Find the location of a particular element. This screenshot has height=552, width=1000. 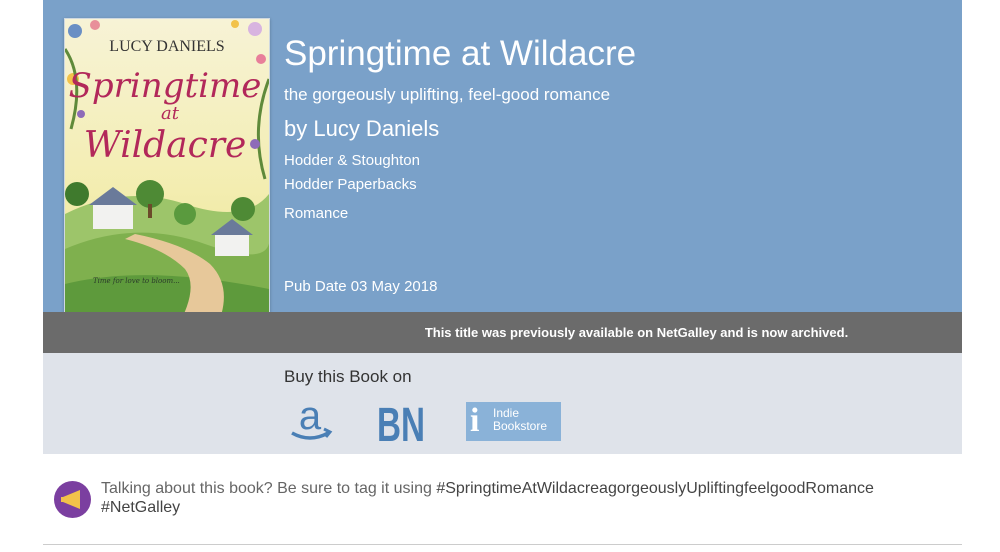

buy-label: Buy this Book on is located at coordinates (348, 376).